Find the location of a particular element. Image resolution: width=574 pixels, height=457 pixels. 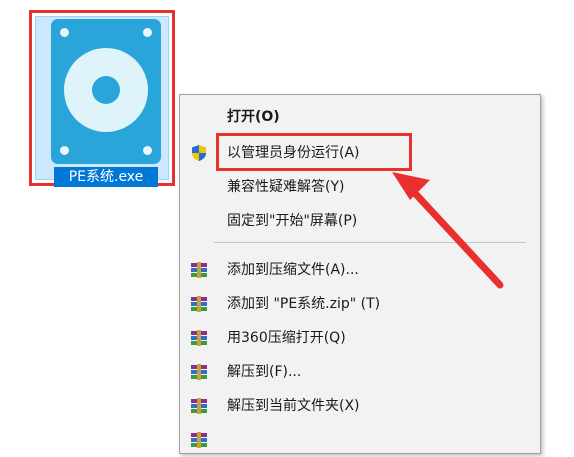

menu-item-compat-troubleshoot: 兼容性疑难解答(Y) is located at coordinates (360, 187).